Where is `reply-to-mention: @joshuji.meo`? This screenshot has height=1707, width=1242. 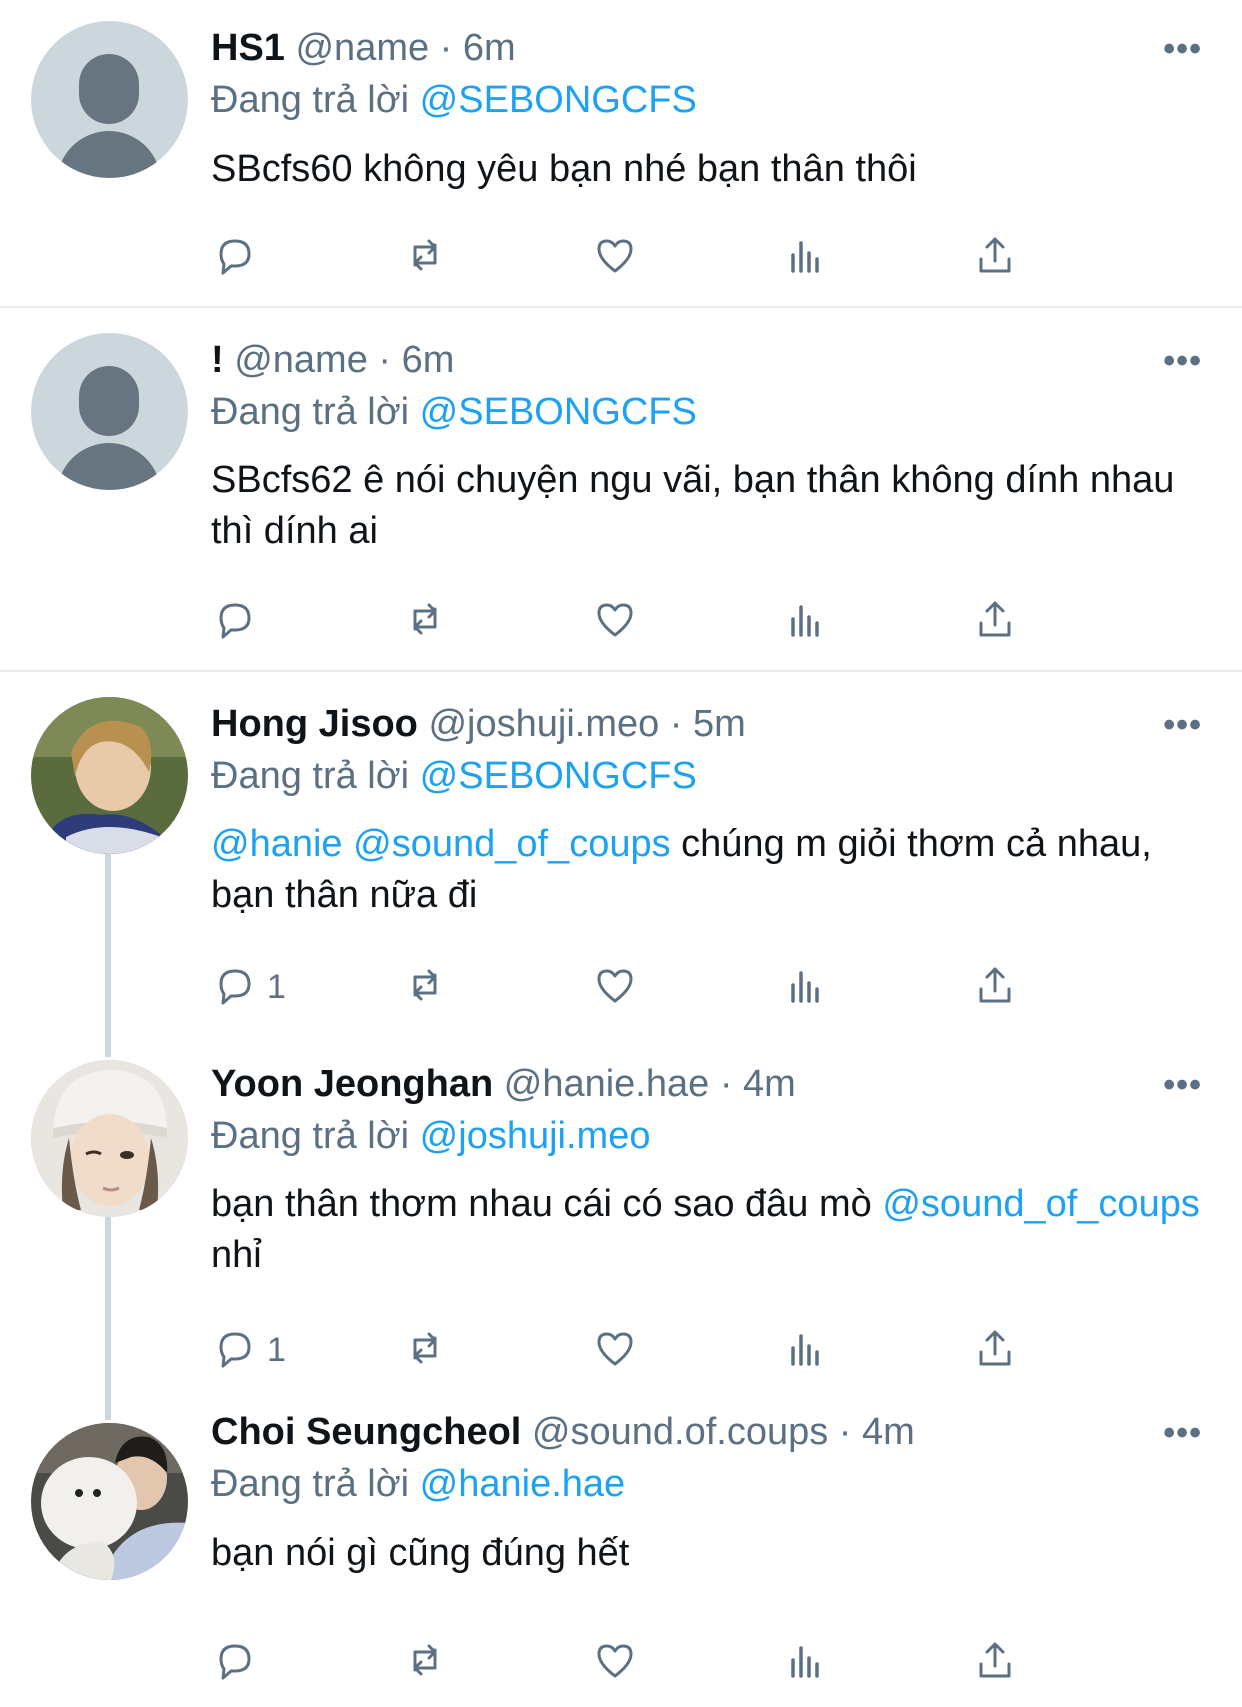
reply-to-mention: @joshuji.meo is located at coordinates (535, 1136).